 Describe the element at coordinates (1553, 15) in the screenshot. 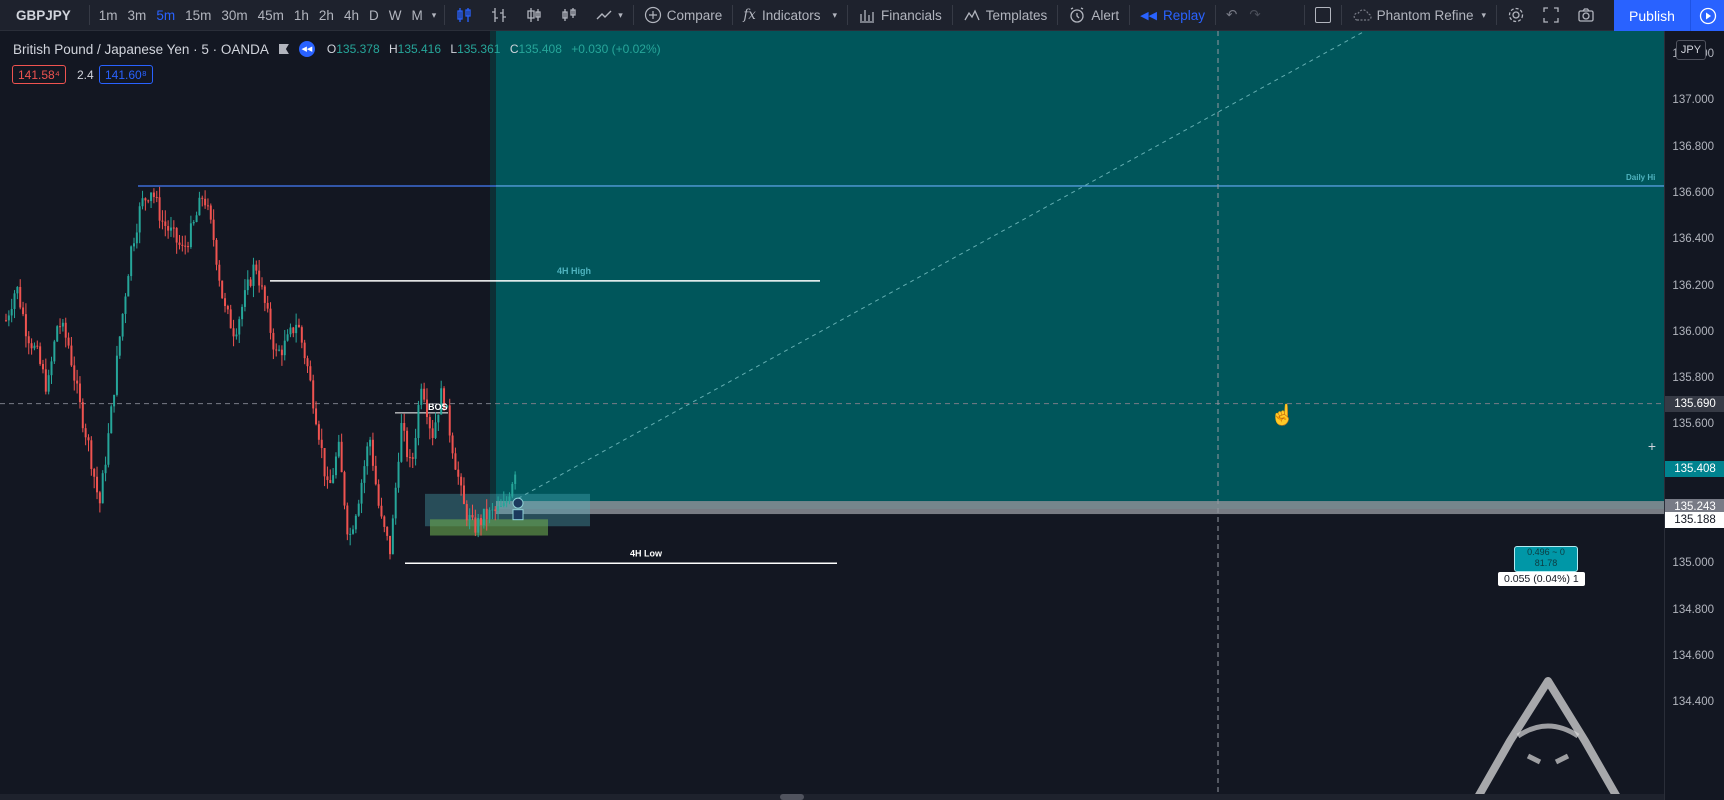

I see `fullscreen-button` at that location.